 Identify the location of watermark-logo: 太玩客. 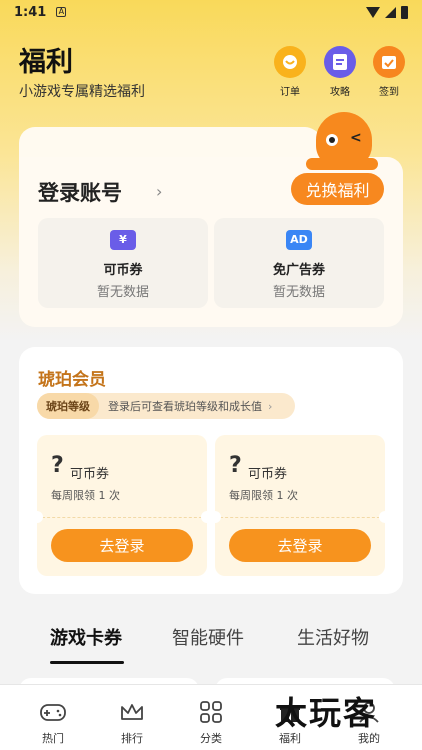
(326, 713).